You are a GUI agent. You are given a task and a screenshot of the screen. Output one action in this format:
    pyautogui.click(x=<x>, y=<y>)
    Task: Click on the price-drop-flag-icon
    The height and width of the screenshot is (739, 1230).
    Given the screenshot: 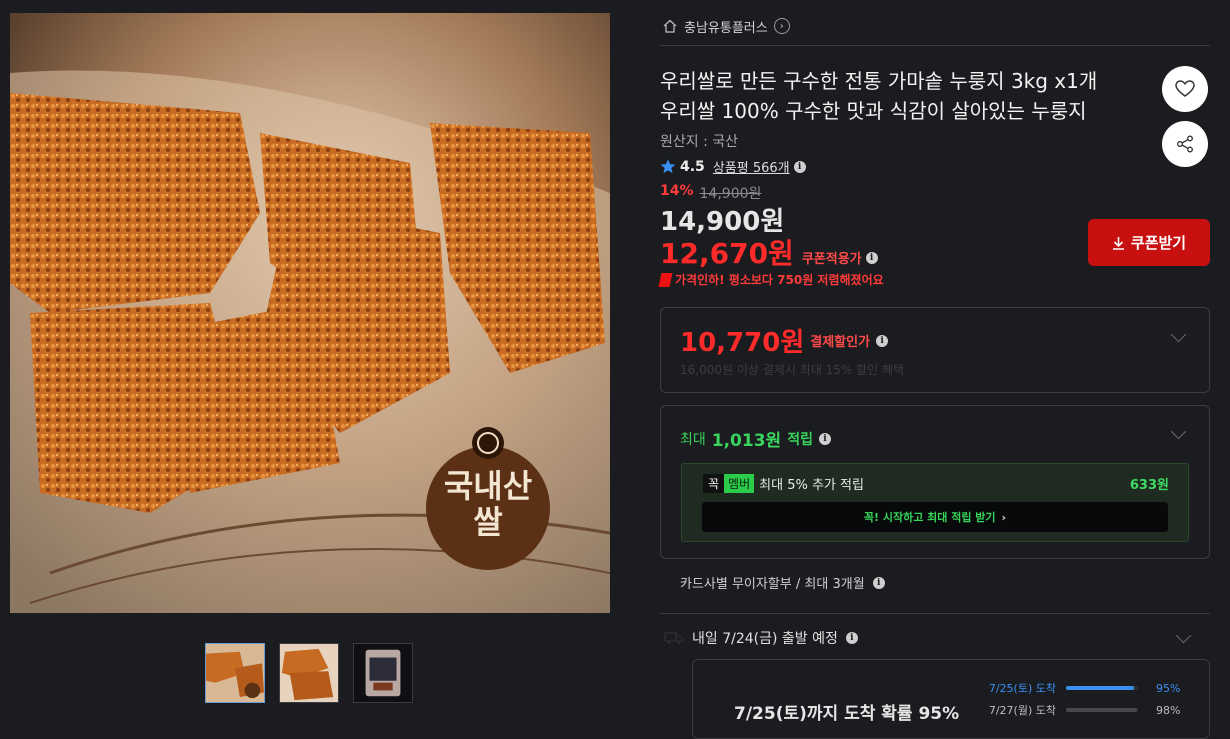 What is the action you would take?
    pyautogui.click(x=665, y=279)
    